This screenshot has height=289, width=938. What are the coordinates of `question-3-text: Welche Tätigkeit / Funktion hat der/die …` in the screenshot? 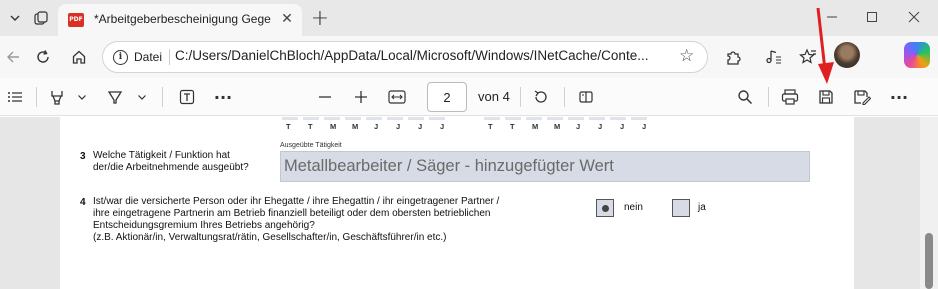 It's located at (171, 161).